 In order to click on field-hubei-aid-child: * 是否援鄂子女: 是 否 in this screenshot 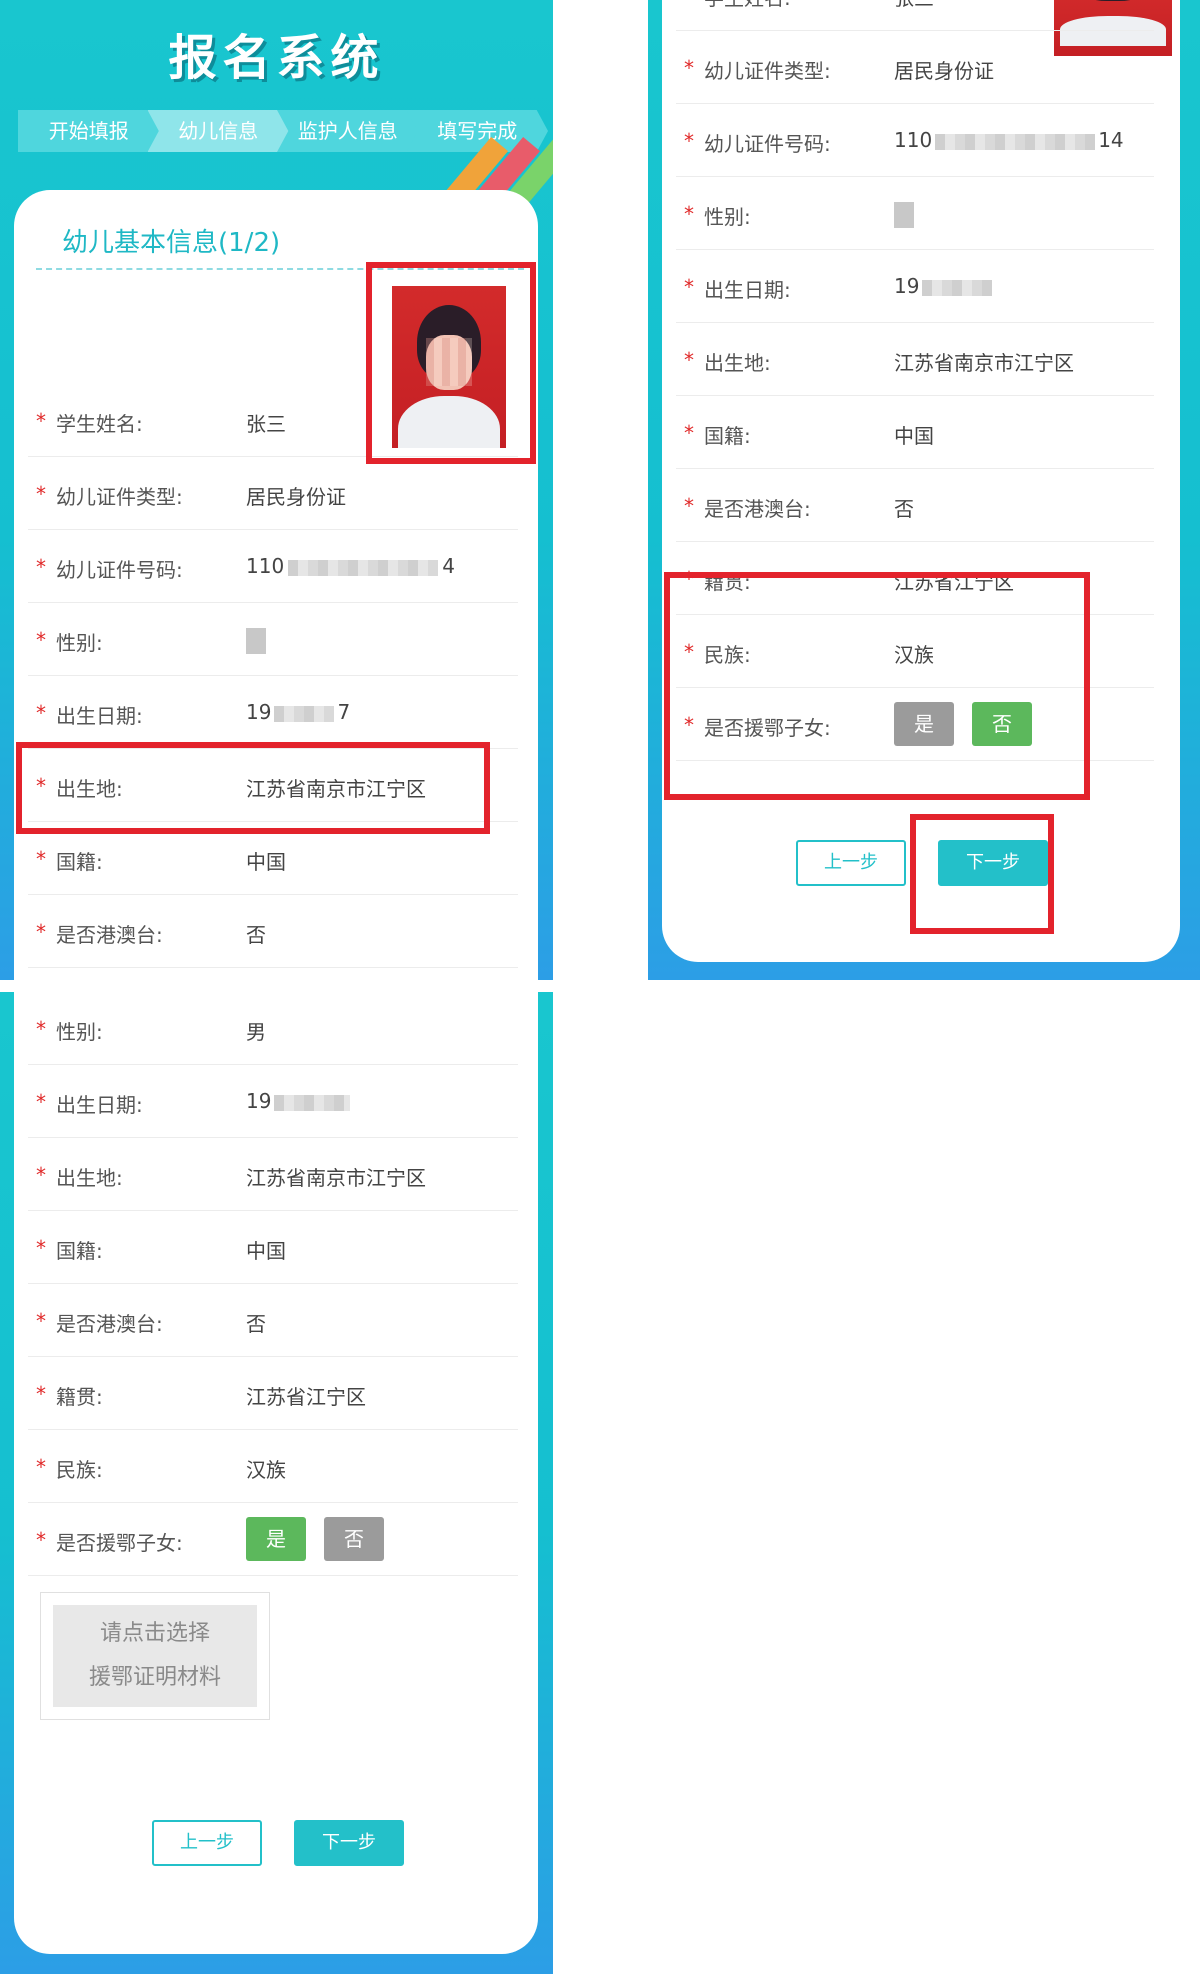, I will do `click(273, 1539)`.